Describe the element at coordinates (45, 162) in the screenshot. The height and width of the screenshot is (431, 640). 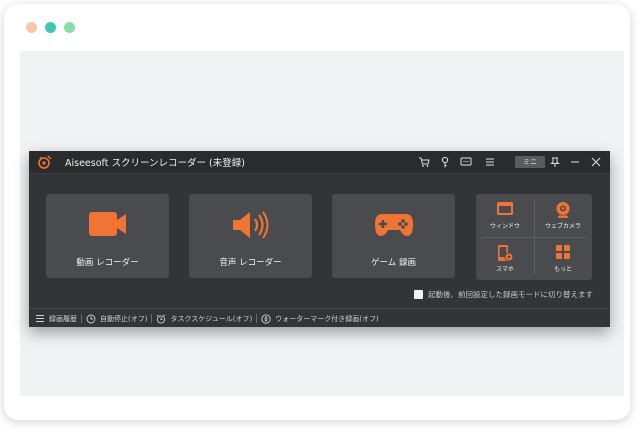
I see `app-logo-icon` at that location.